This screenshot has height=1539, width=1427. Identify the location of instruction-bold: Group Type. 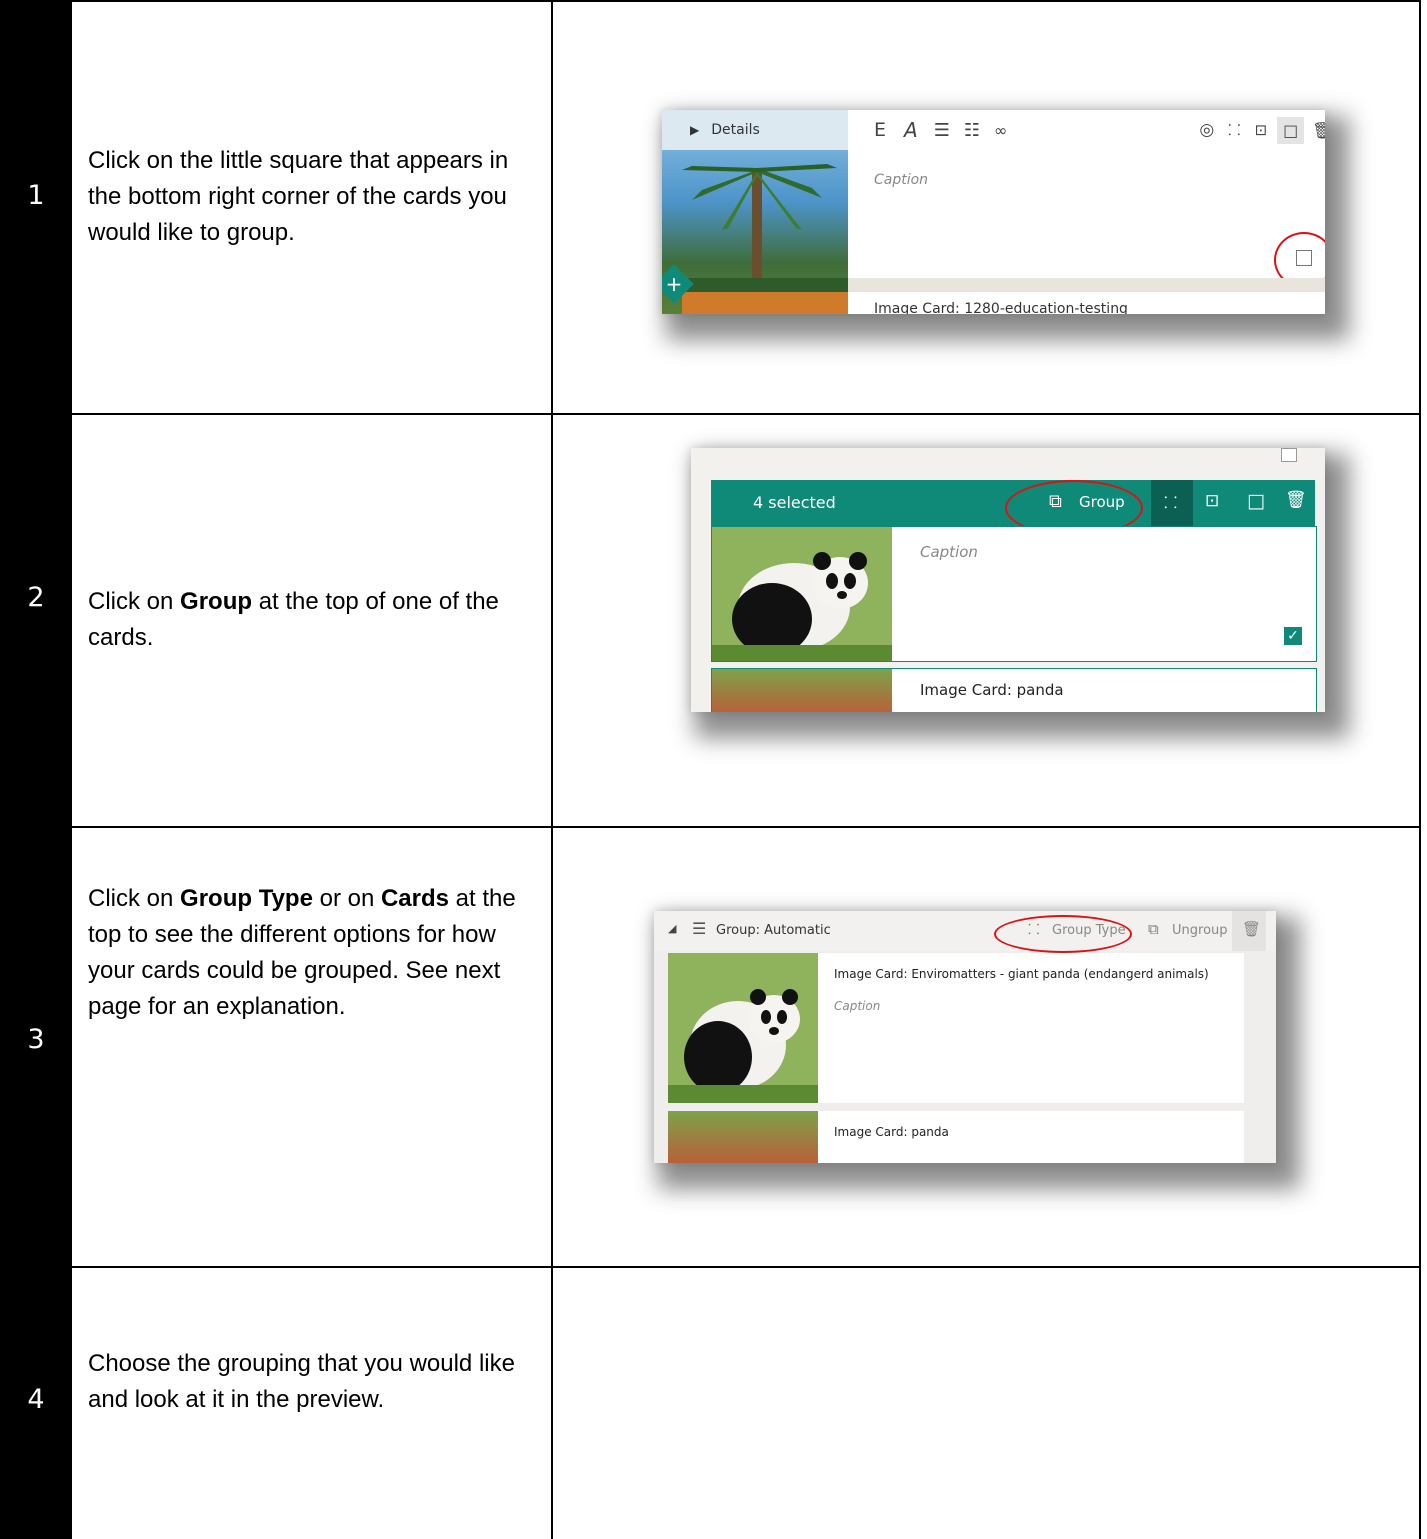
(246, 898).